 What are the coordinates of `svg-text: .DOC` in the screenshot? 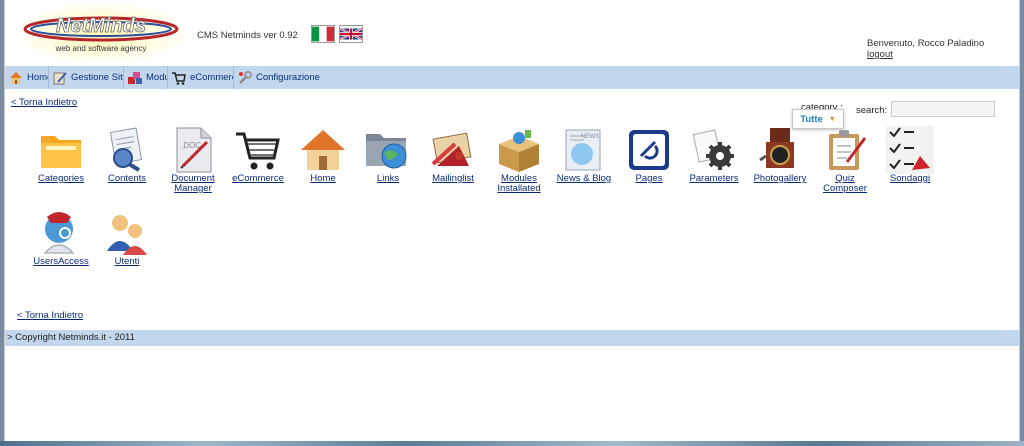 It's located at (191, 145).